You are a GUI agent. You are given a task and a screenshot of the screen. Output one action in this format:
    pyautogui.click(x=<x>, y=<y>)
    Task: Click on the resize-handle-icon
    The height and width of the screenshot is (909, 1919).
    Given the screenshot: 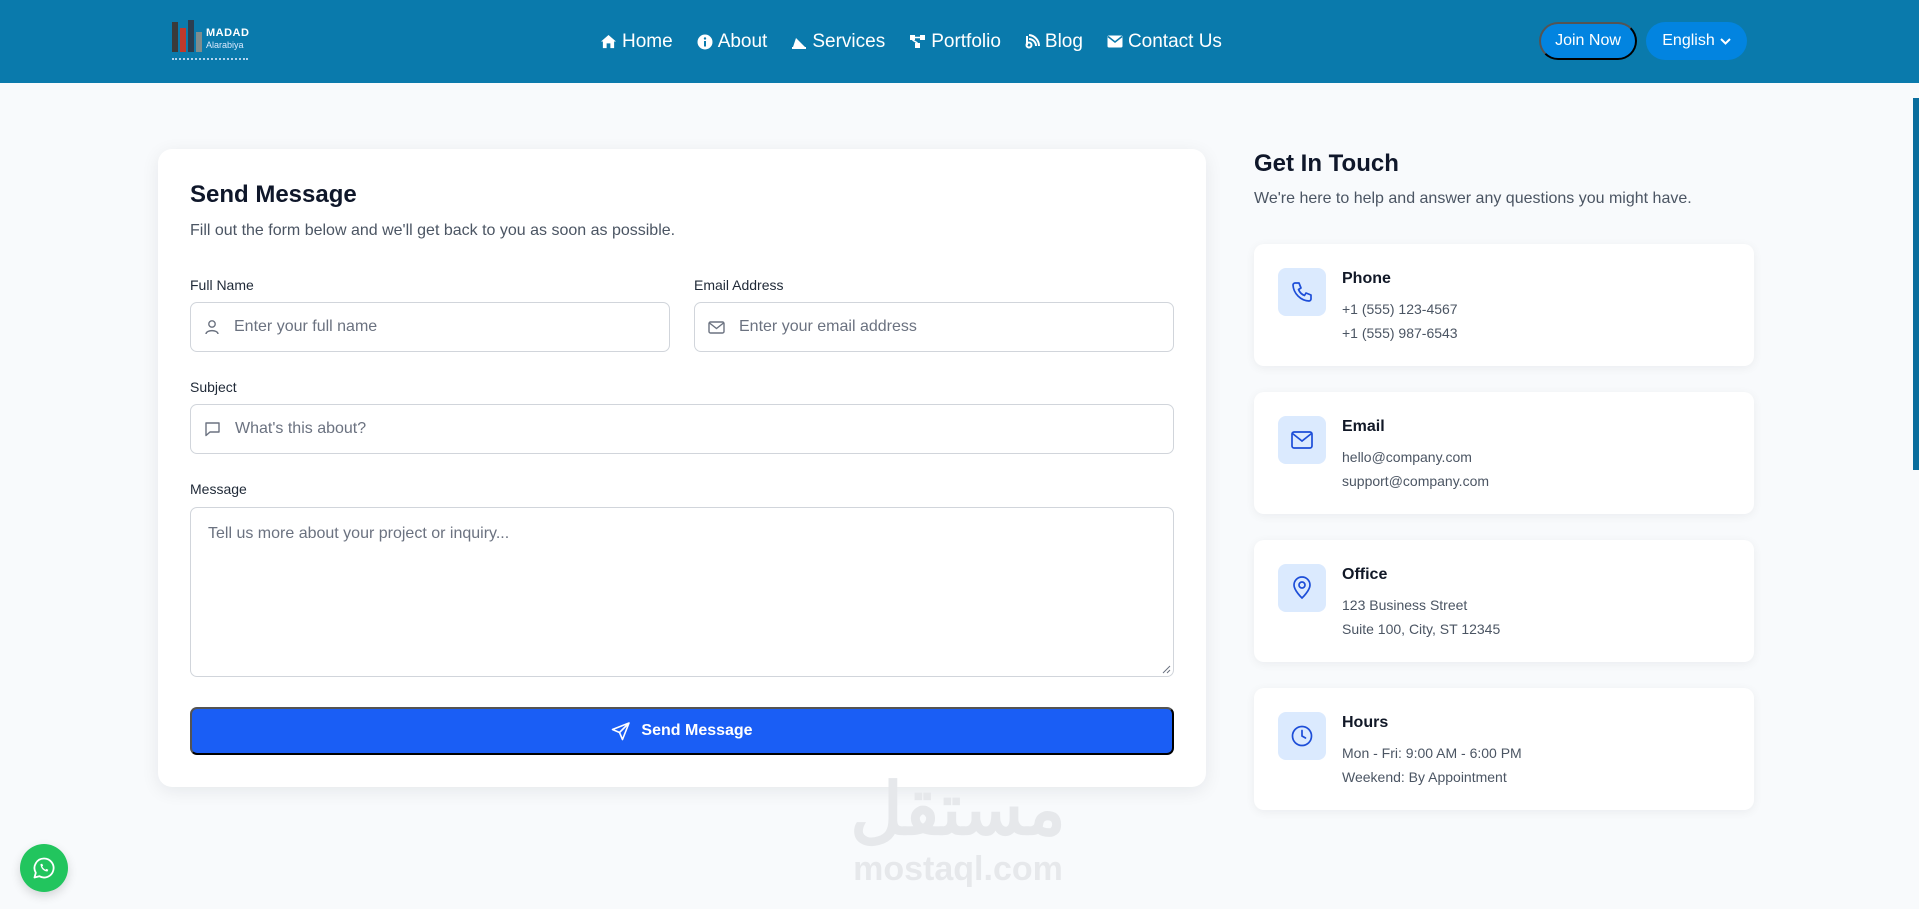 What is the action you would take?
    pyautogui.click(x=1166, y=669)
    